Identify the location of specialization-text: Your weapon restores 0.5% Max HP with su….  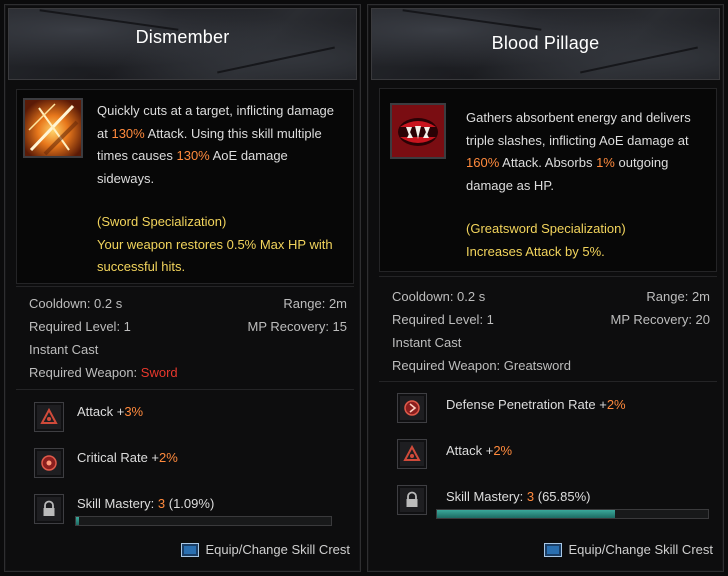
(215, 255).